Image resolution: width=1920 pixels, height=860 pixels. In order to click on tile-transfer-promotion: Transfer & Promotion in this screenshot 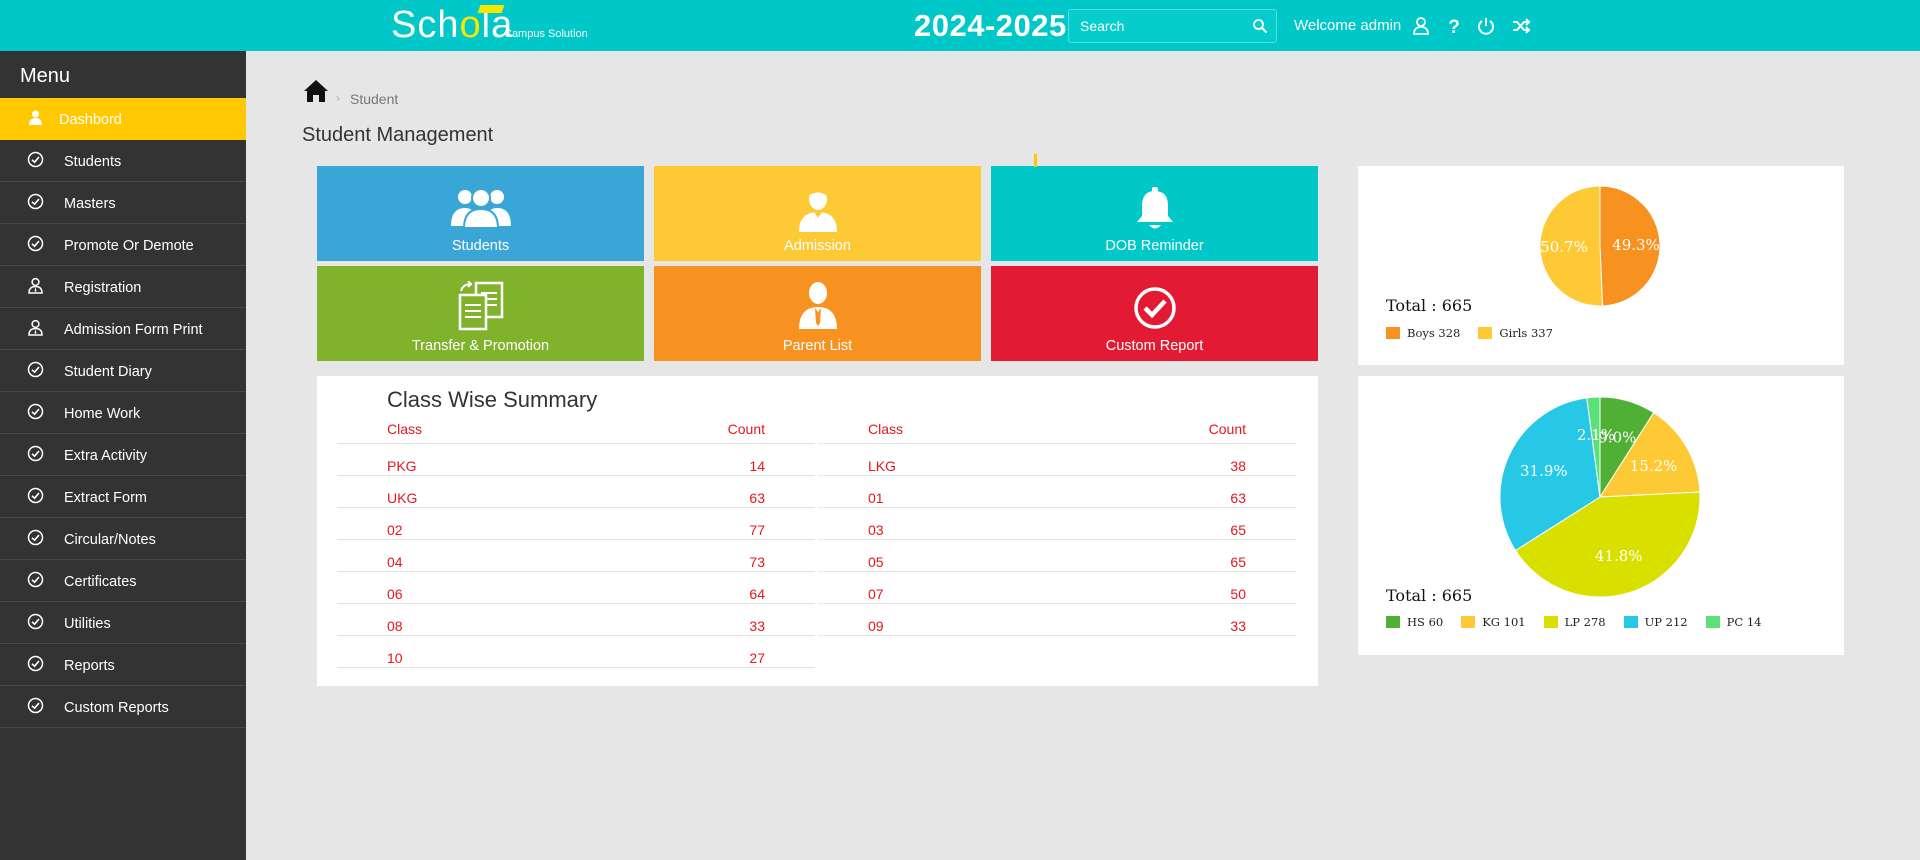, I will do `click(480, 313)`.